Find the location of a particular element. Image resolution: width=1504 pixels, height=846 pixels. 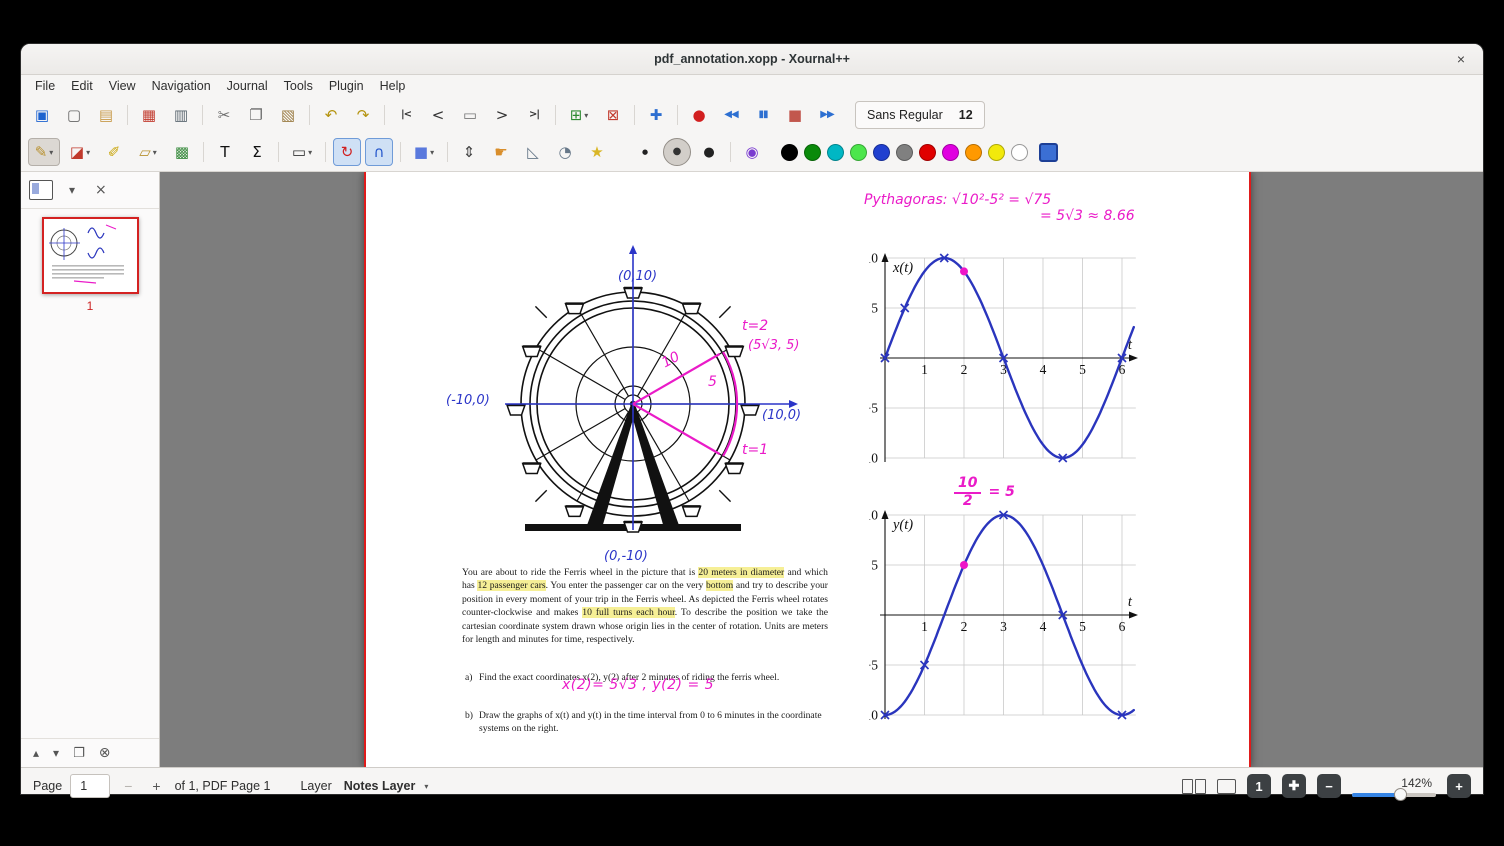

color-swatch-yellow is located at coordinates (996, 152).